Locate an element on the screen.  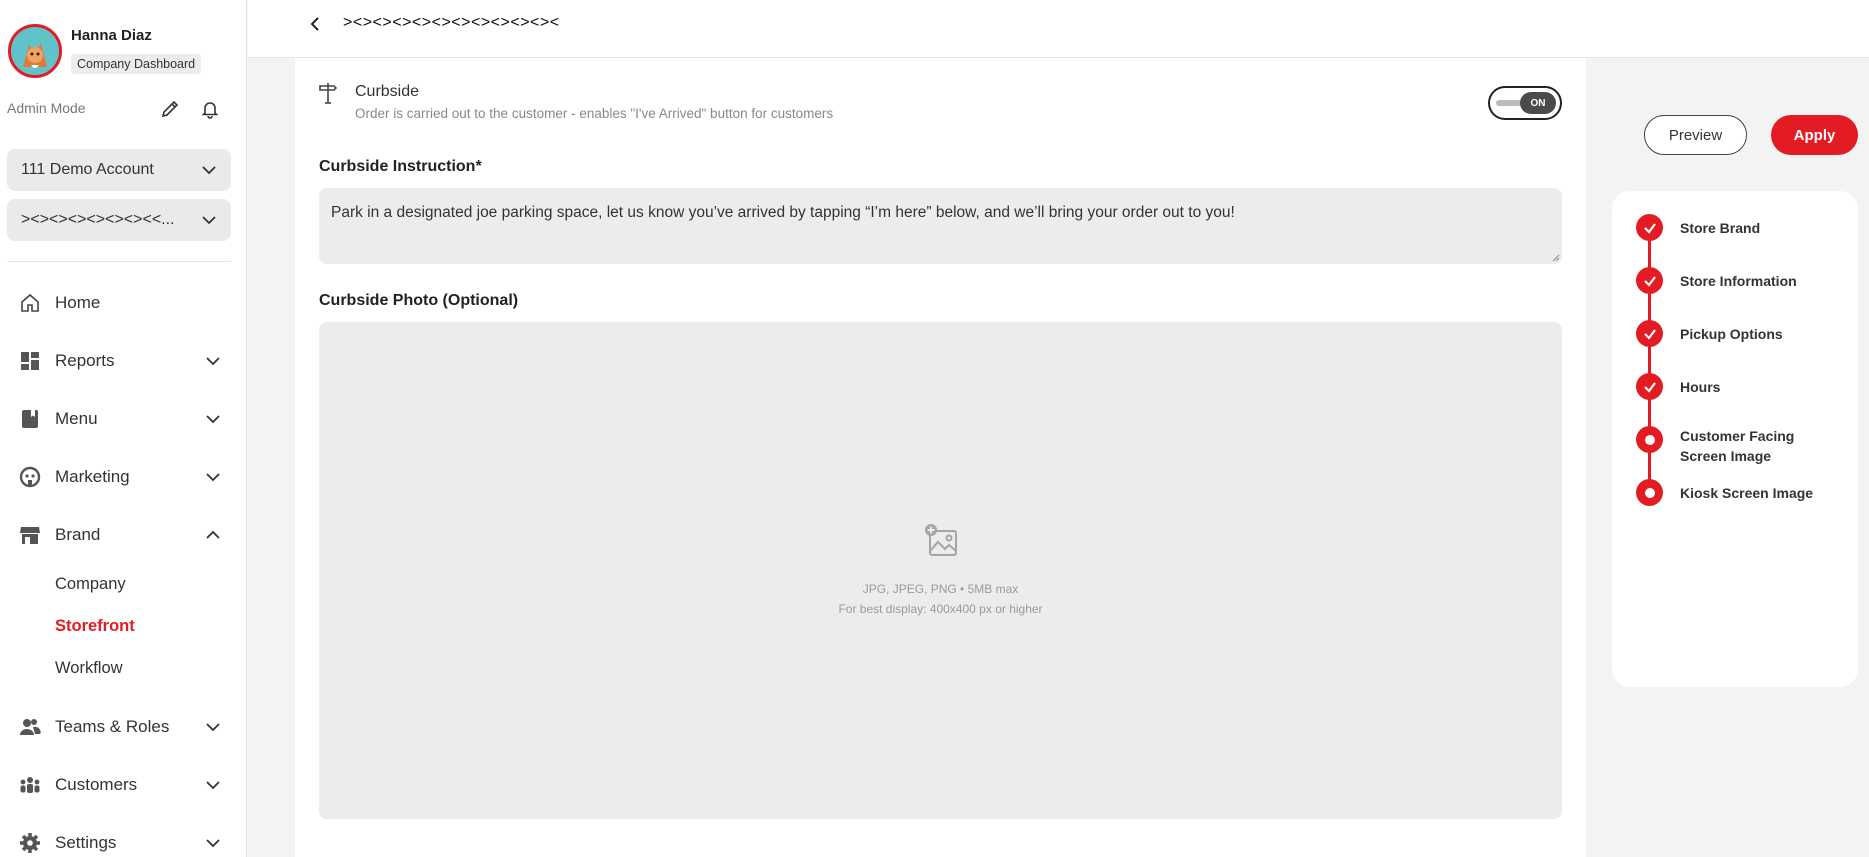
home-icon is located at coordinates (30, 303).